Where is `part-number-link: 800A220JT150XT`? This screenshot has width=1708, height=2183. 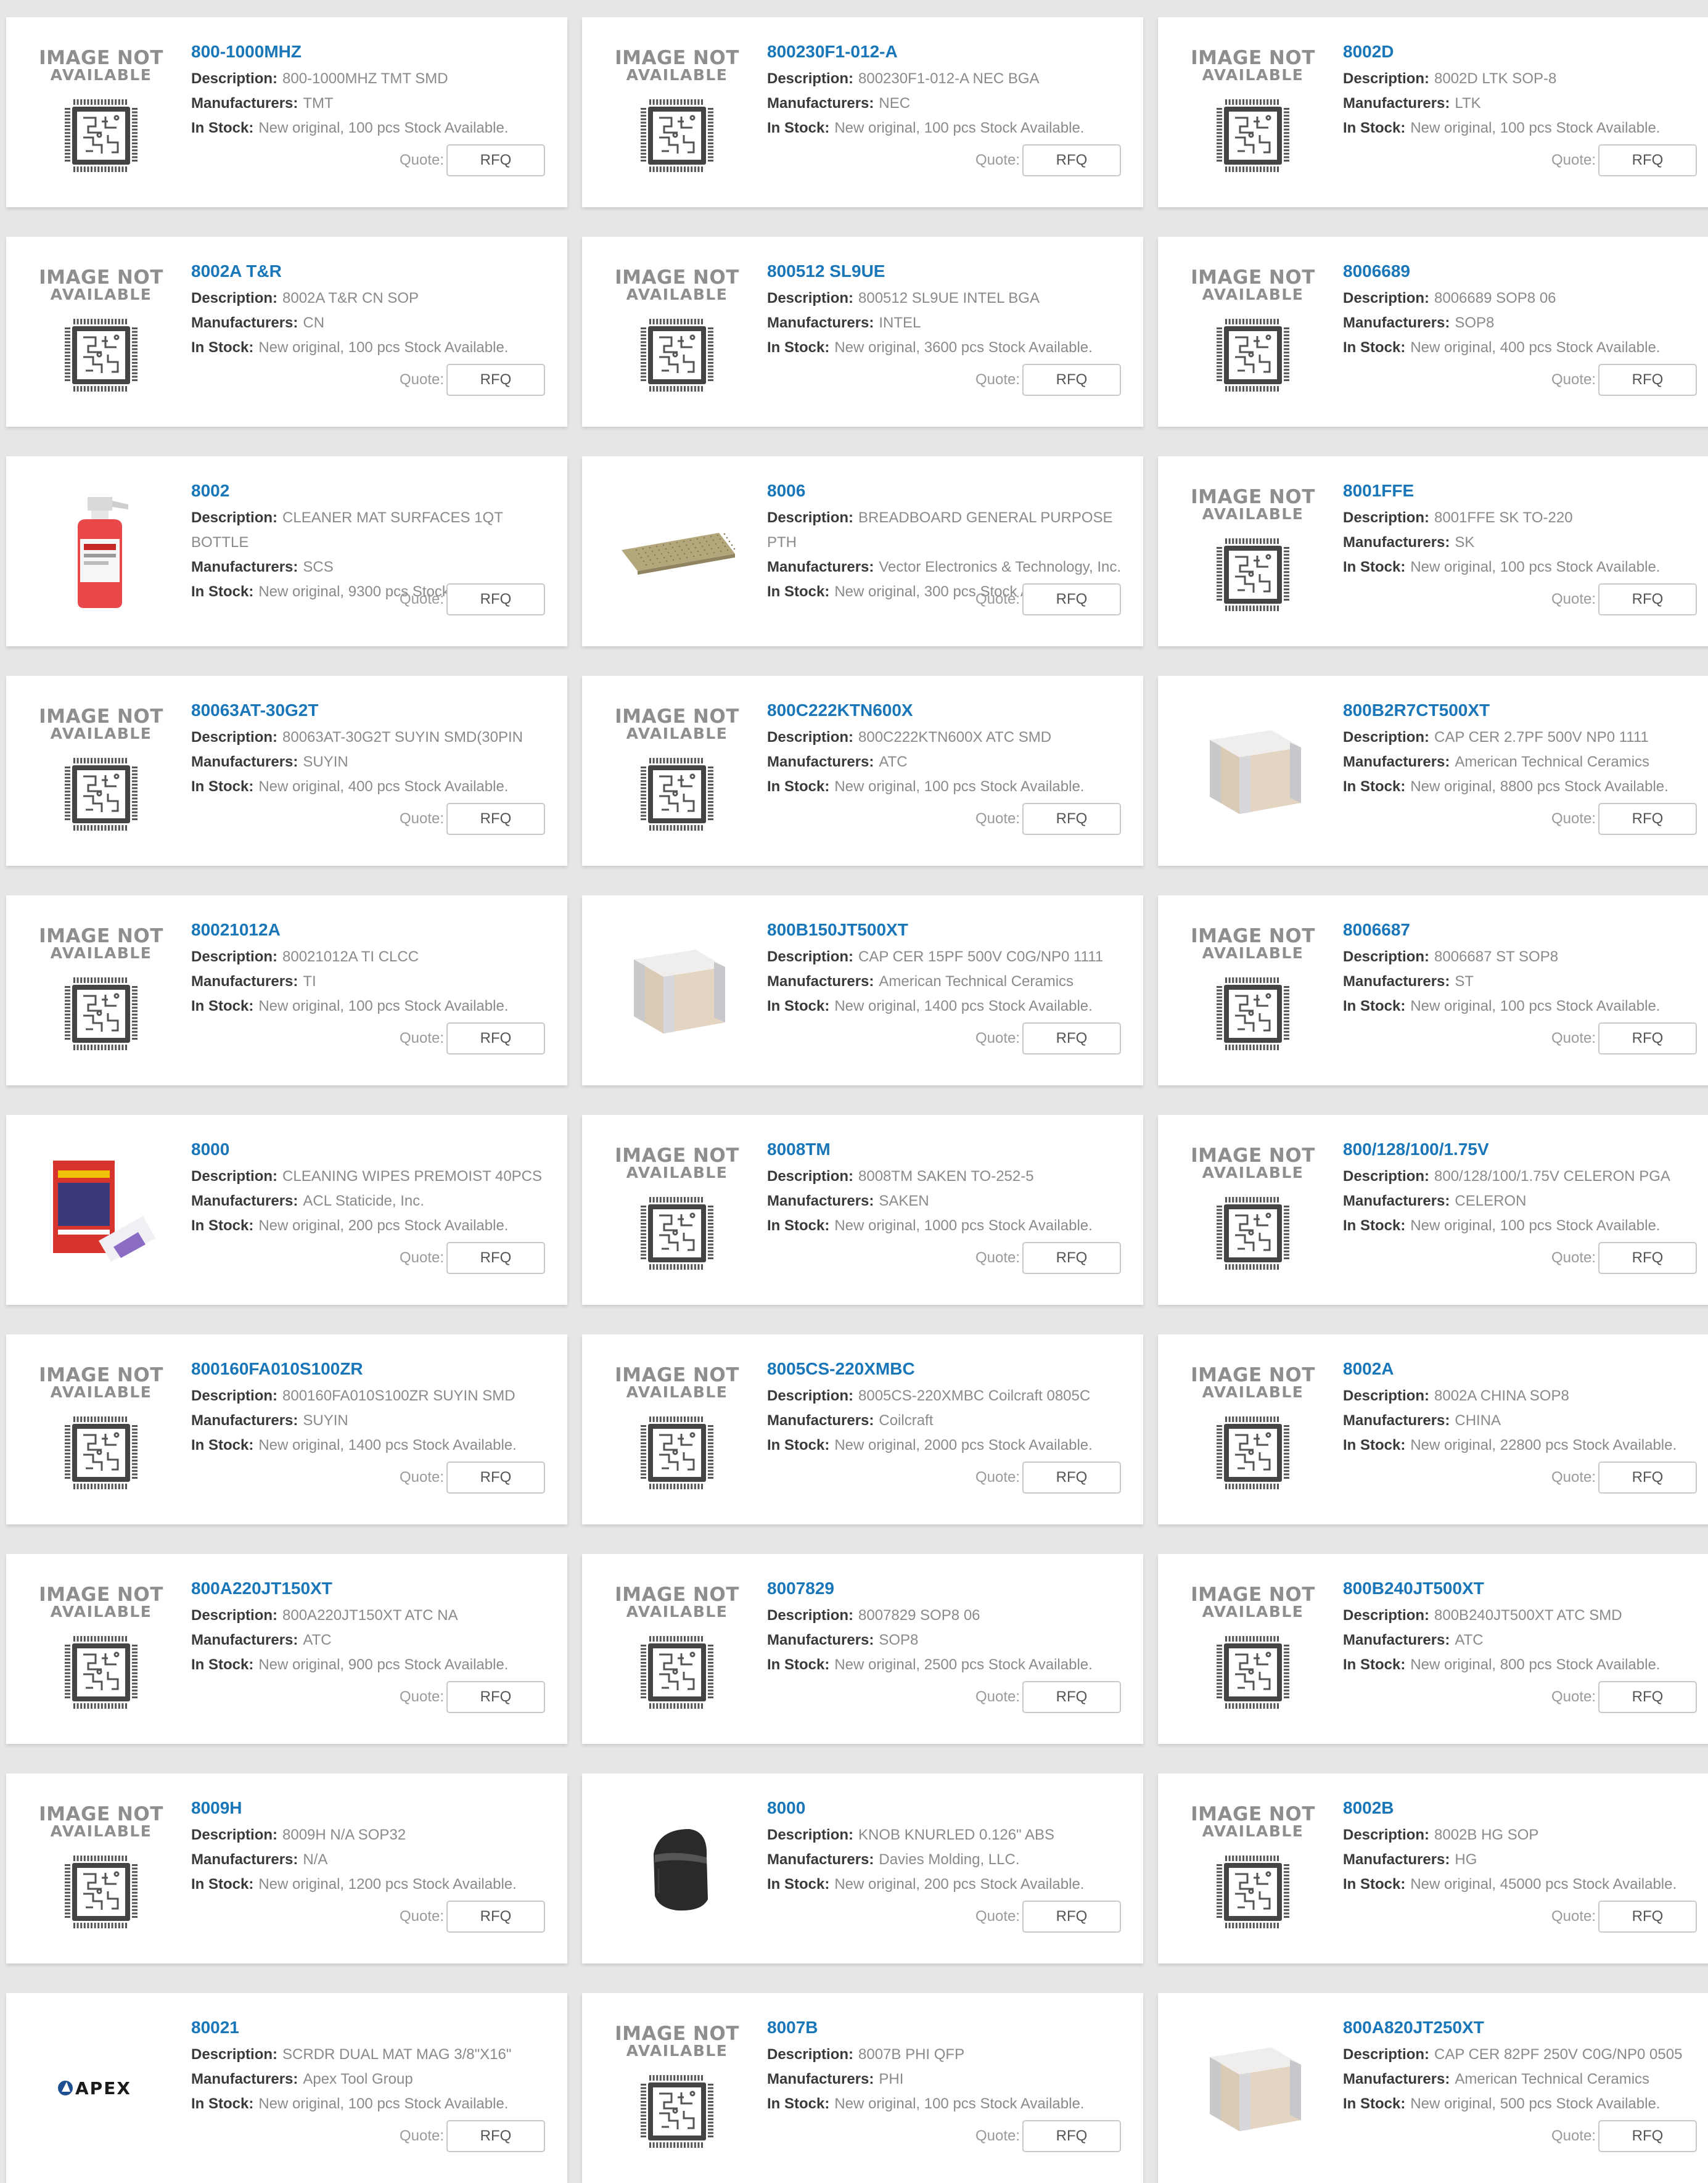
part-number-link: 800A220JT150XT is located at coordinates (370, 1589).